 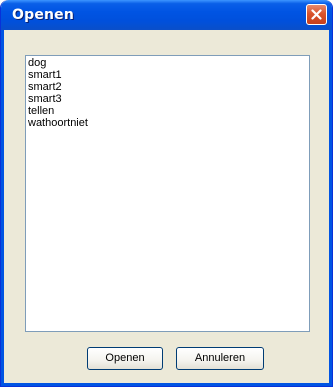 I want to click on window-frame-left, so click(x=2, y=208).